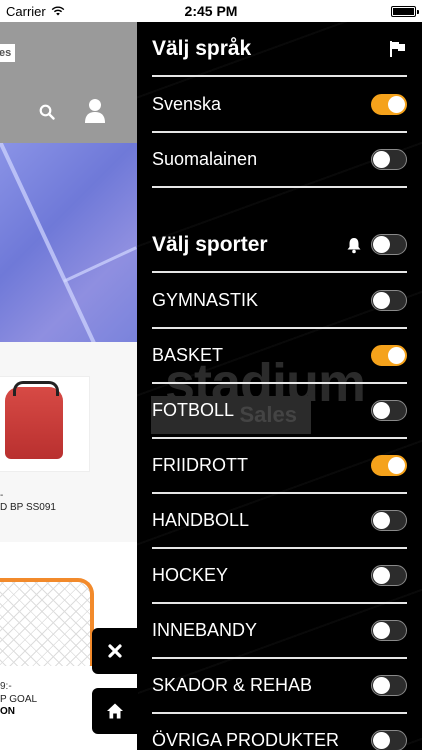 The width and height of the screenshot is (422, 750). Describe the element at coordinates (279, 576) in the screenshot. I see `sport-option-hockey: HOCKEY` at that location.